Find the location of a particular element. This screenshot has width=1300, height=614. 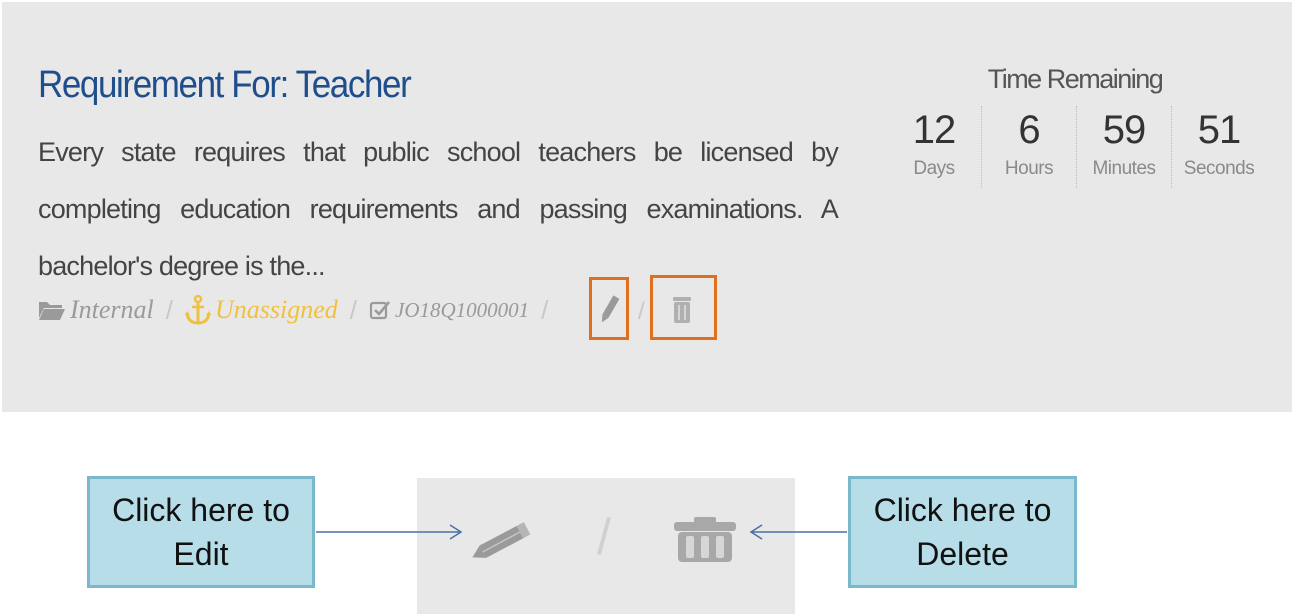

zoomed-actions-panel: / is located at coordinates (606, 546).